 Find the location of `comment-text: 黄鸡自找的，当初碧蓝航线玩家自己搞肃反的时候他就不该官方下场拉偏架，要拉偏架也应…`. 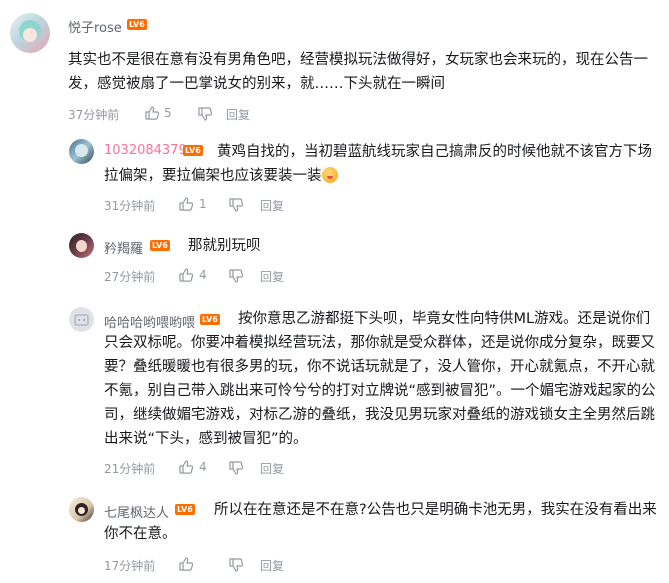

comment-text: 黄鸡自找的，当初碧蓝航线玩家自己搞肃反的时候他就不该官方下场拉偏架，要拉偏架也应… is located at coordinates (382, 164).